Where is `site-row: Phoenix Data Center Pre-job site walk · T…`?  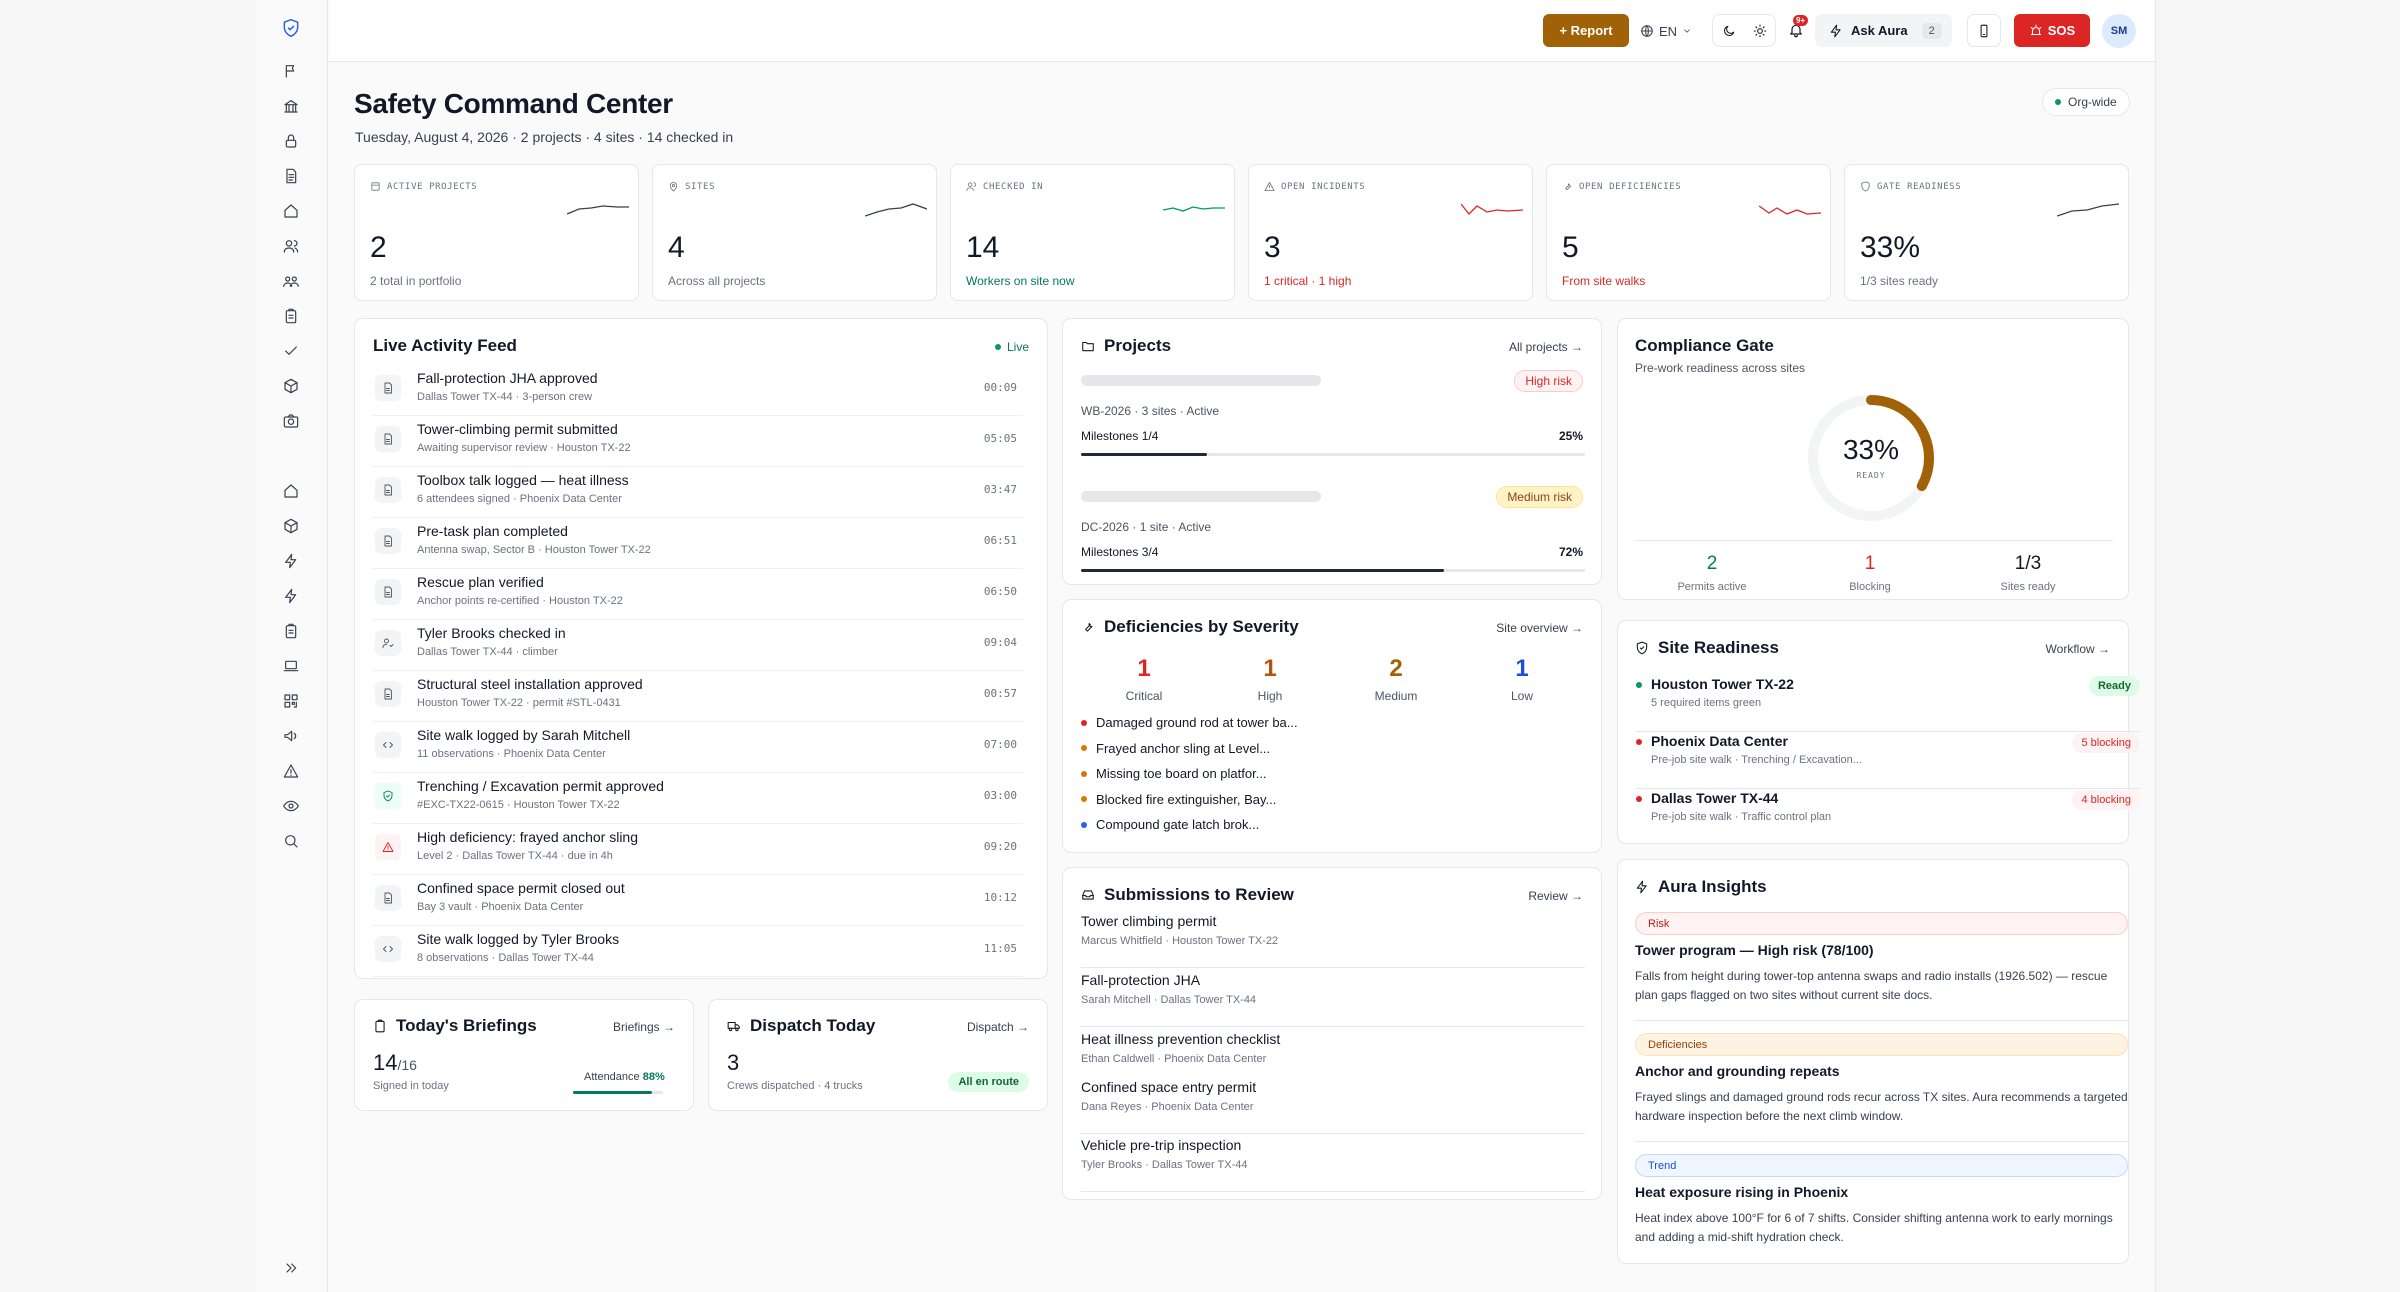
site-row: Phoenix Data Center Pre-job site walk · T… is located at coordinates (1888, 761).